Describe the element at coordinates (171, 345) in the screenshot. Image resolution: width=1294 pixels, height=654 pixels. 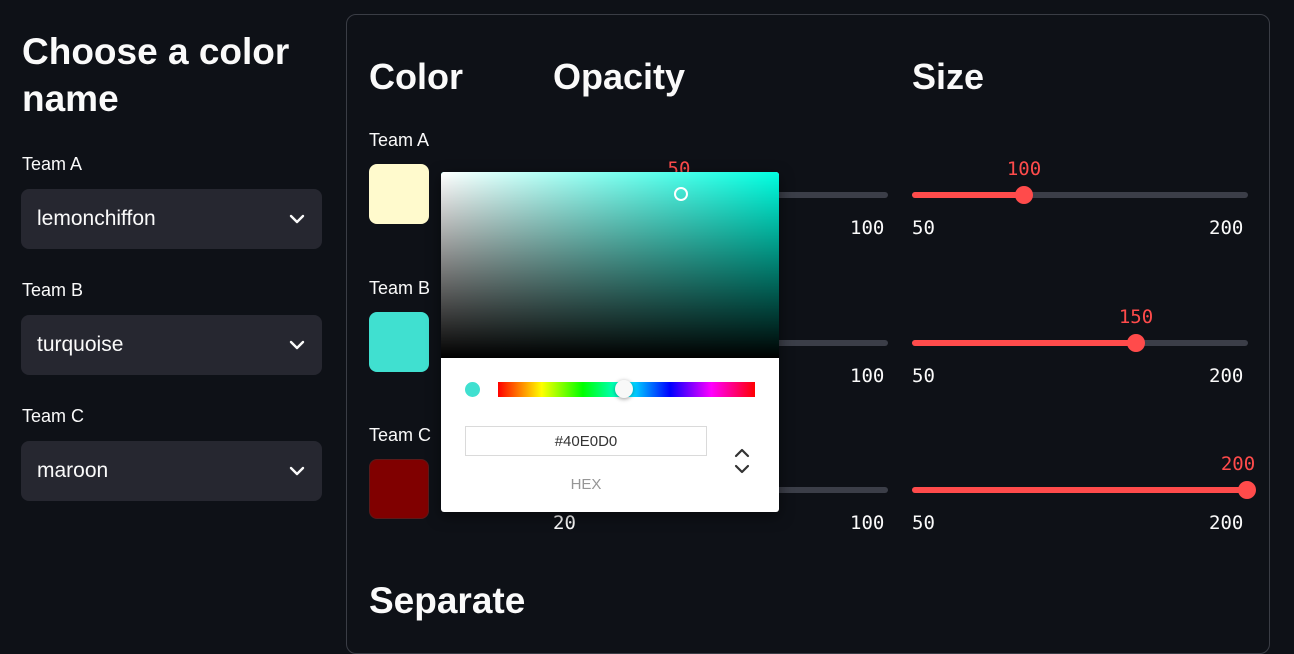
I see `team-b-color-select: turquoise` at that location.